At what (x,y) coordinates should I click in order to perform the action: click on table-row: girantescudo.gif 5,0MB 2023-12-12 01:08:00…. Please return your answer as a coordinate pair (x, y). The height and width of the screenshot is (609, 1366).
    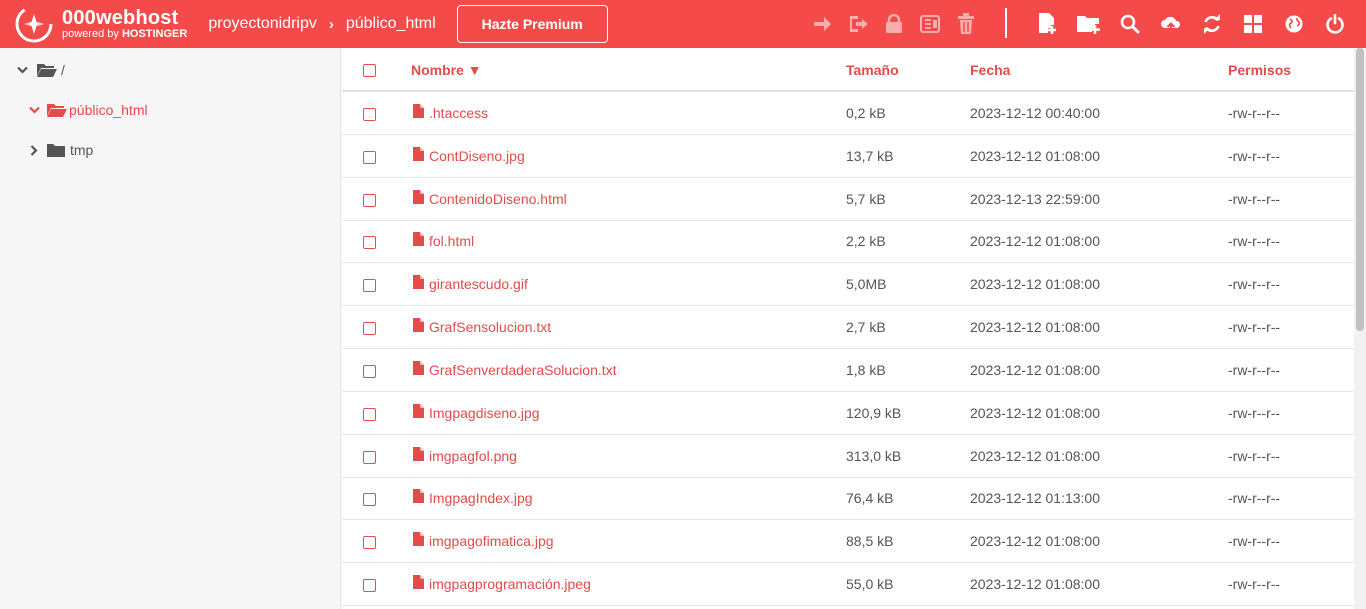
    Looking at the image, I should click on (848, 284).